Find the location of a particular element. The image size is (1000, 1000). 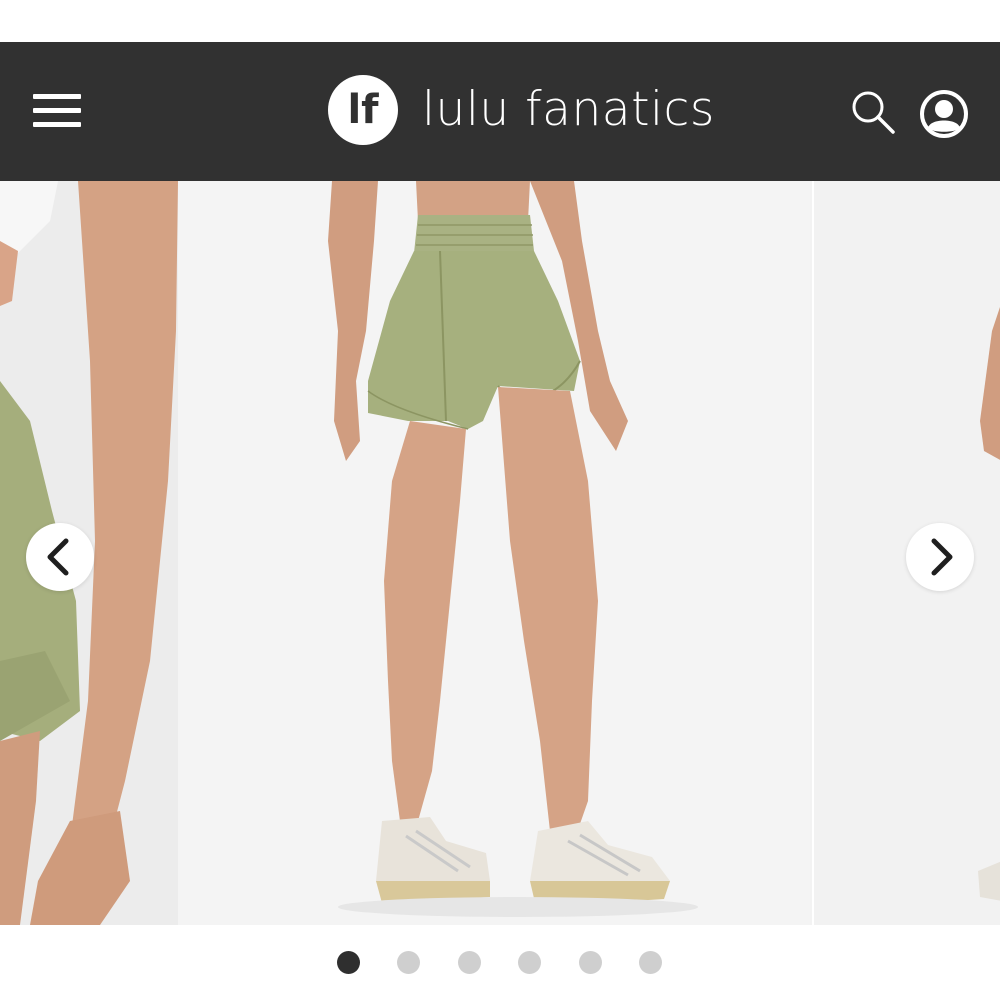

brand-name: lulu fanatics is located at coordinates (568, 110).